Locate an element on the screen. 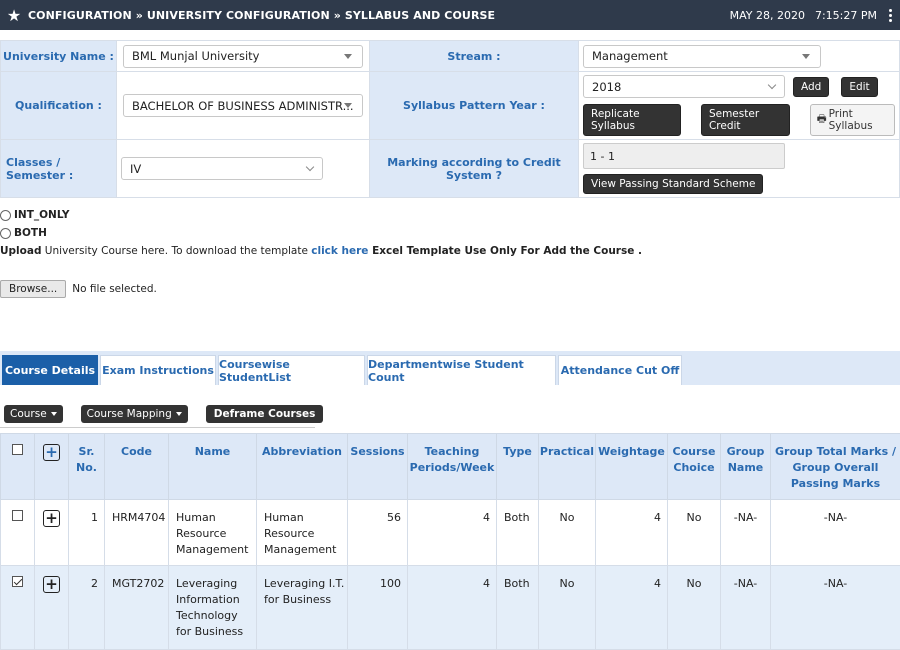  university-select: BML Munjal University is located at coordinates (243, 56).